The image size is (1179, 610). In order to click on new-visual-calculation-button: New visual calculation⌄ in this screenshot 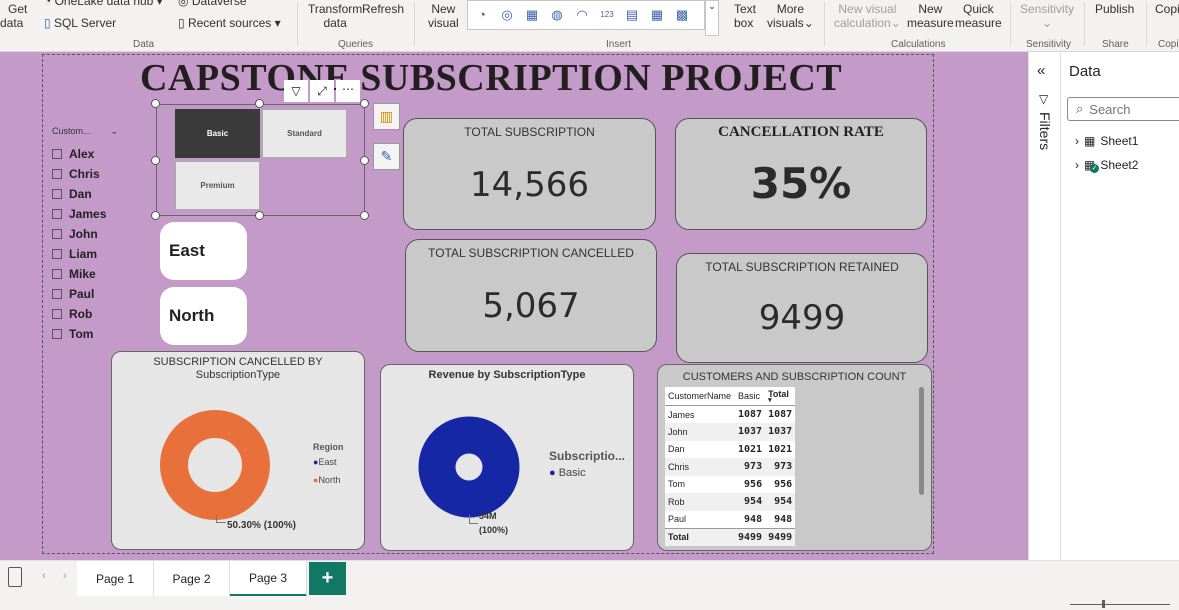, I will do `click(867, 16)`.